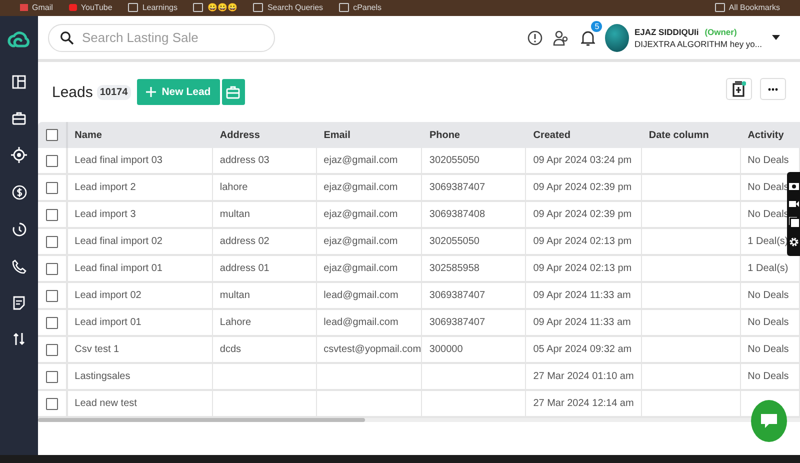 The width and height of the screenshot is (800, 463). I want to click on table-cell: Lead final import 02, so click(140, 241).